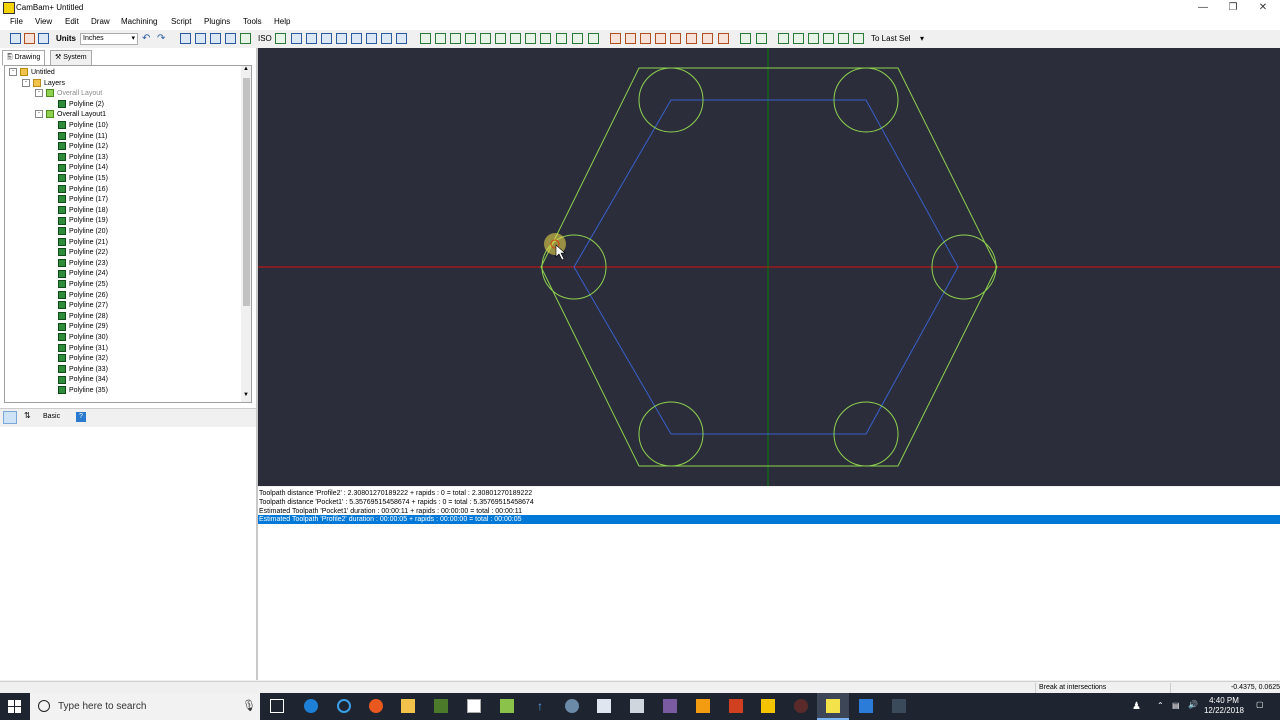  I want to click on align-left-icon, so click(745, 38).